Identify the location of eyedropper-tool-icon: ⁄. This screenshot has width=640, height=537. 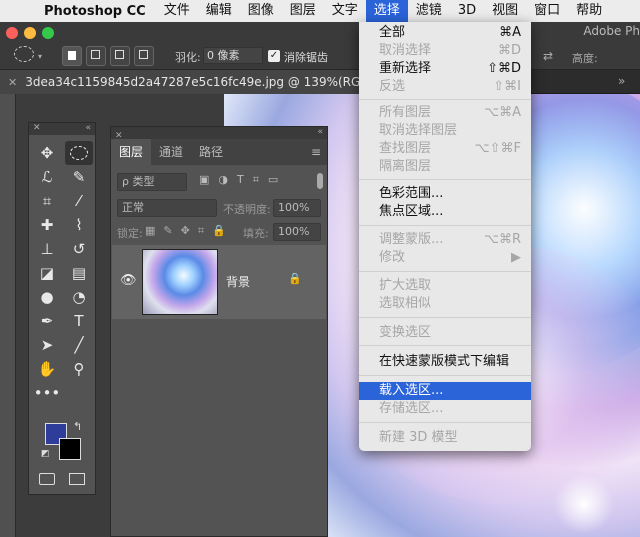
(79, 201).